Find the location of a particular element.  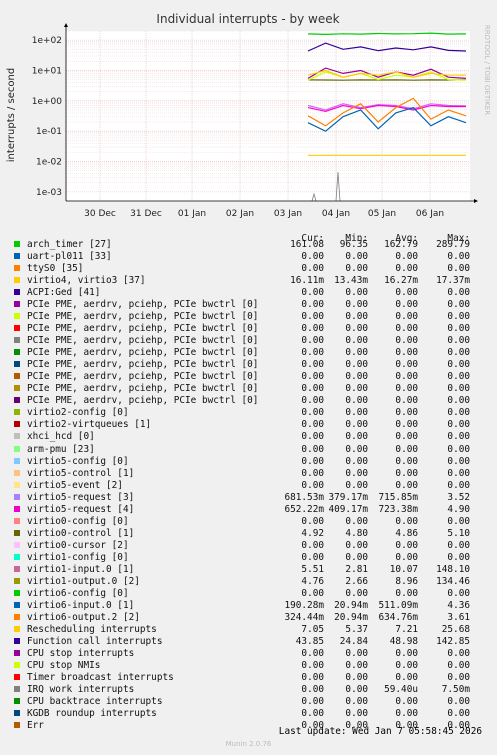

legend-max: 142.85 is located at coordinates (453, 641).